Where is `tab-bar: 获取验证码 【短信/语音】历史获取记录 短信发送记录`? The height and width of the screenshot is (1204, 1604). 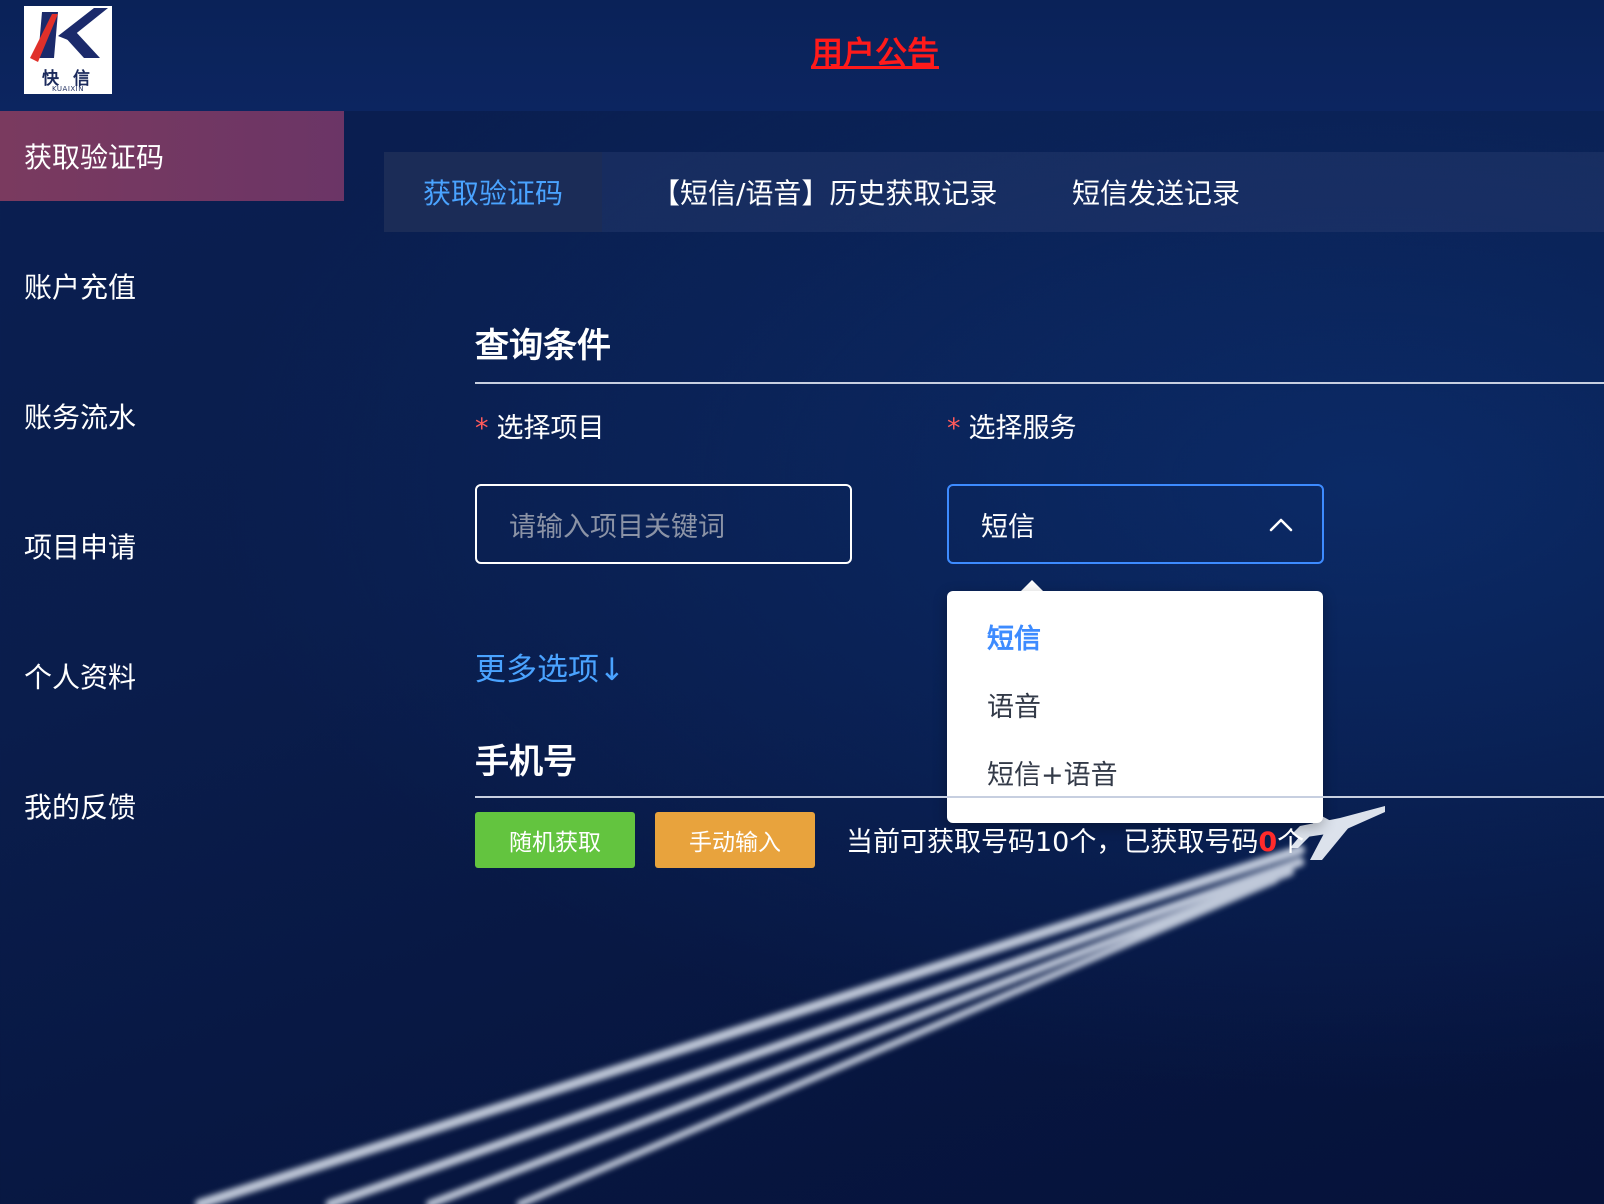
tab-bar: 获取验证码 【短信/语音】历史获取记录 短信发送记录 is located at coordinates (994, 192).